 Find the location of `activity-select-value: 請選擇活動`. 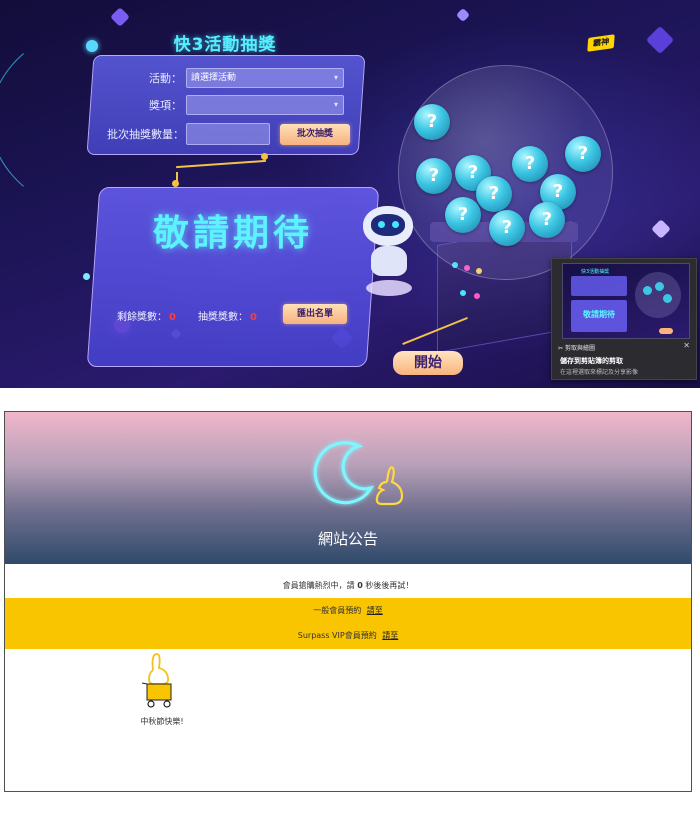

activity-select-value: 請選擇活動 is located at coordinates (214, 78).